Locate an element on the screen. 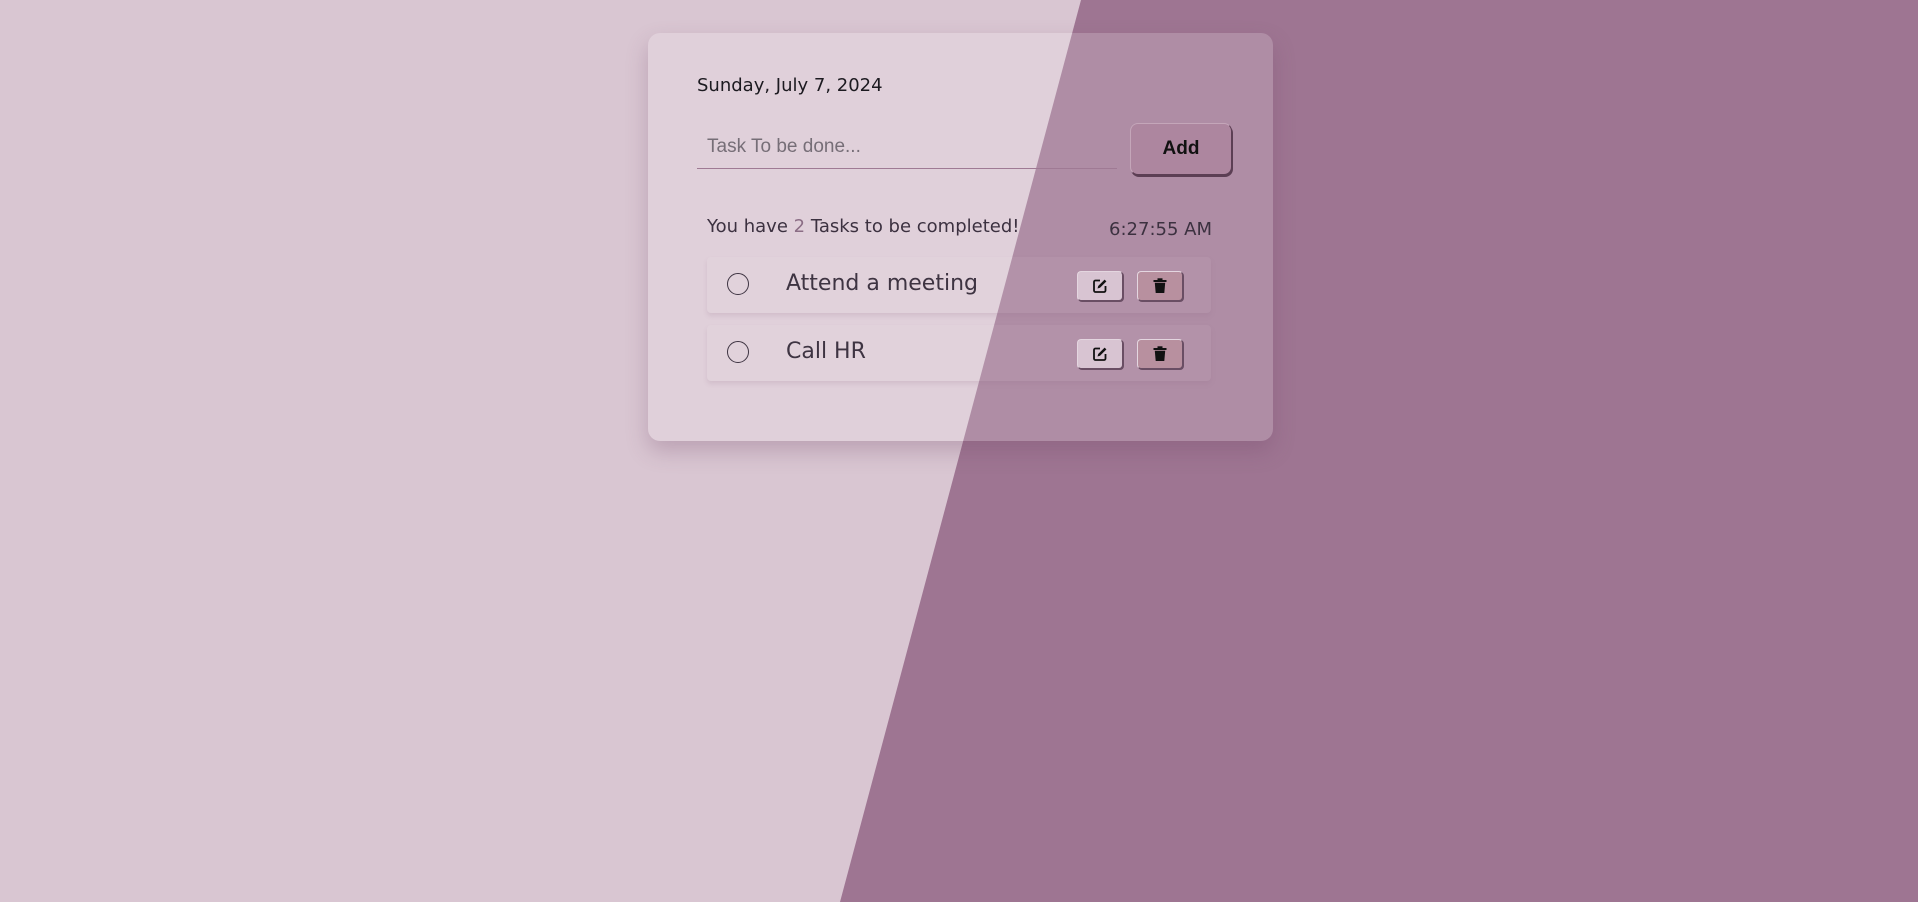 The image size is (1918, 902). task-item: Attend a meeting is located at coordinates (959, 285).